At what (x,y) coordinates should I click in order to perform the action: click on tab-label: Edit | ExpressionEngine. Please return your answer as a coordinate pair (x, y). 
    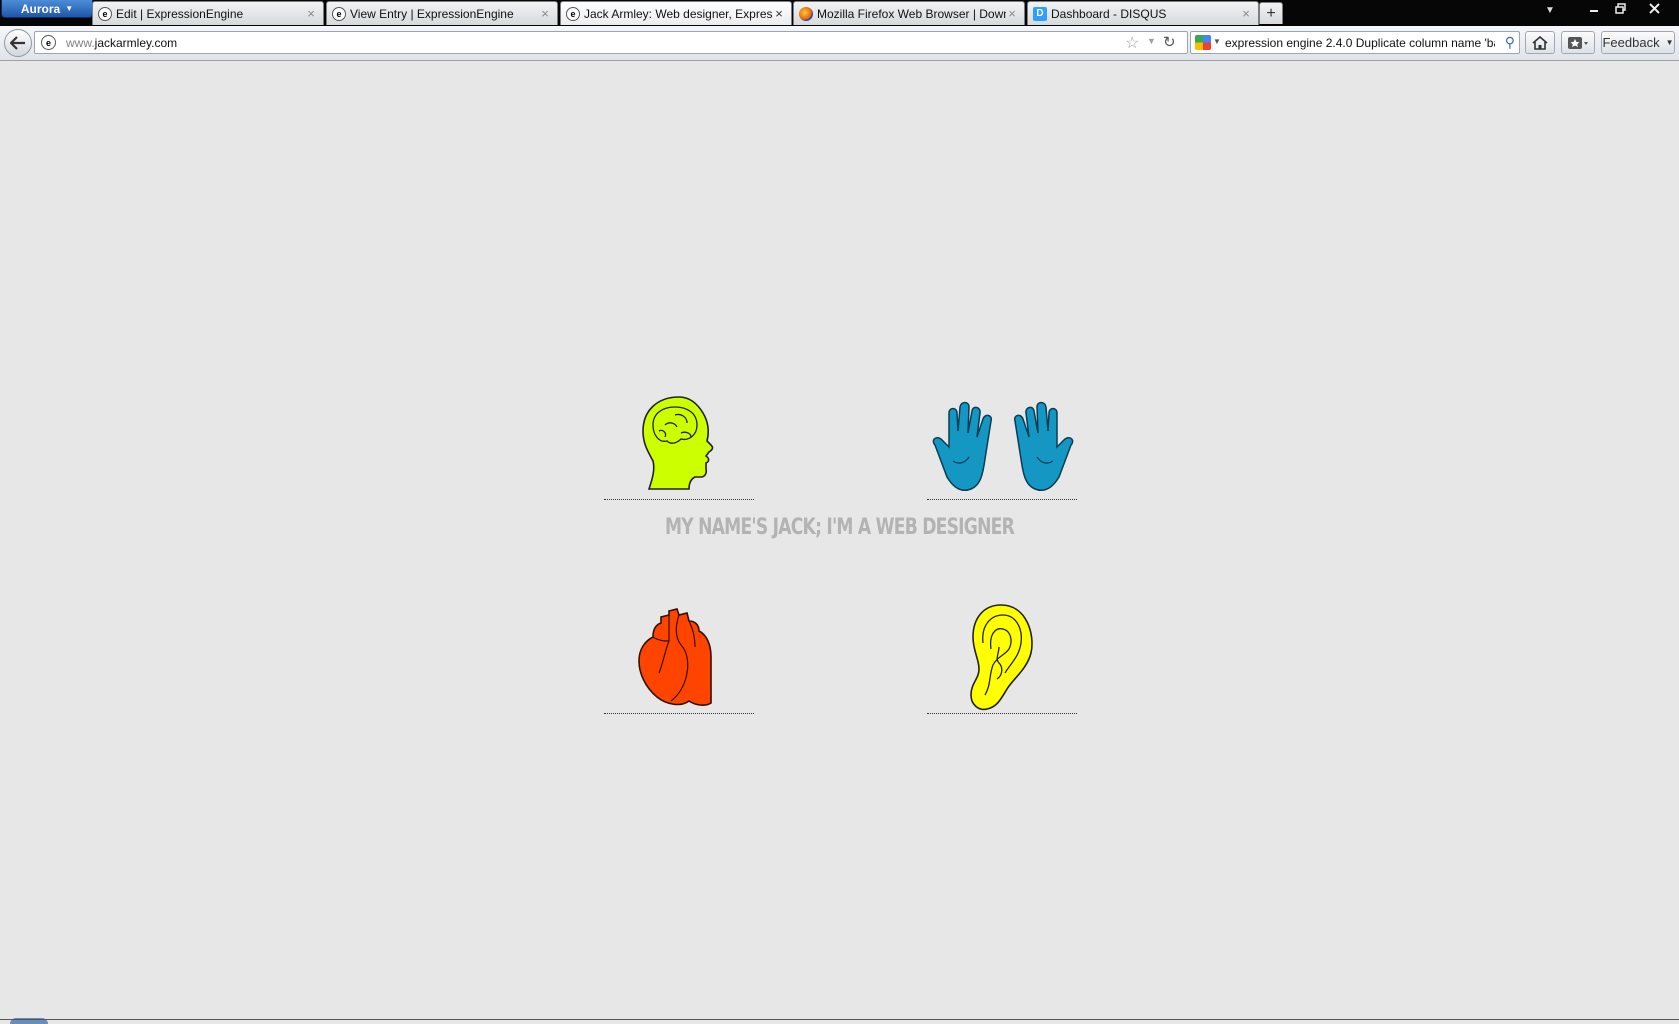
    Looking at the image, I should click on (180, 13).